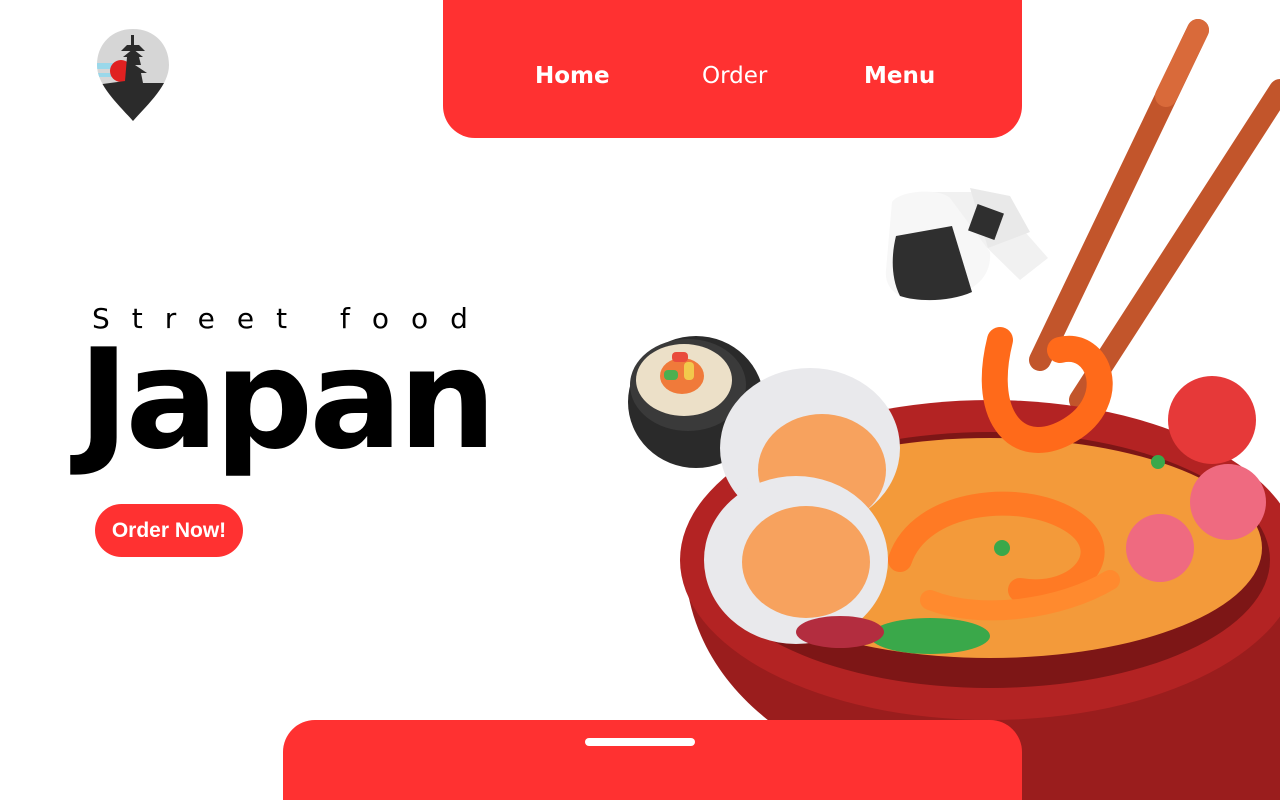 Image resolution: width=1280 pixels, height=800 pixels. I want to click on nav-link-home: Home, so click(572, 76).